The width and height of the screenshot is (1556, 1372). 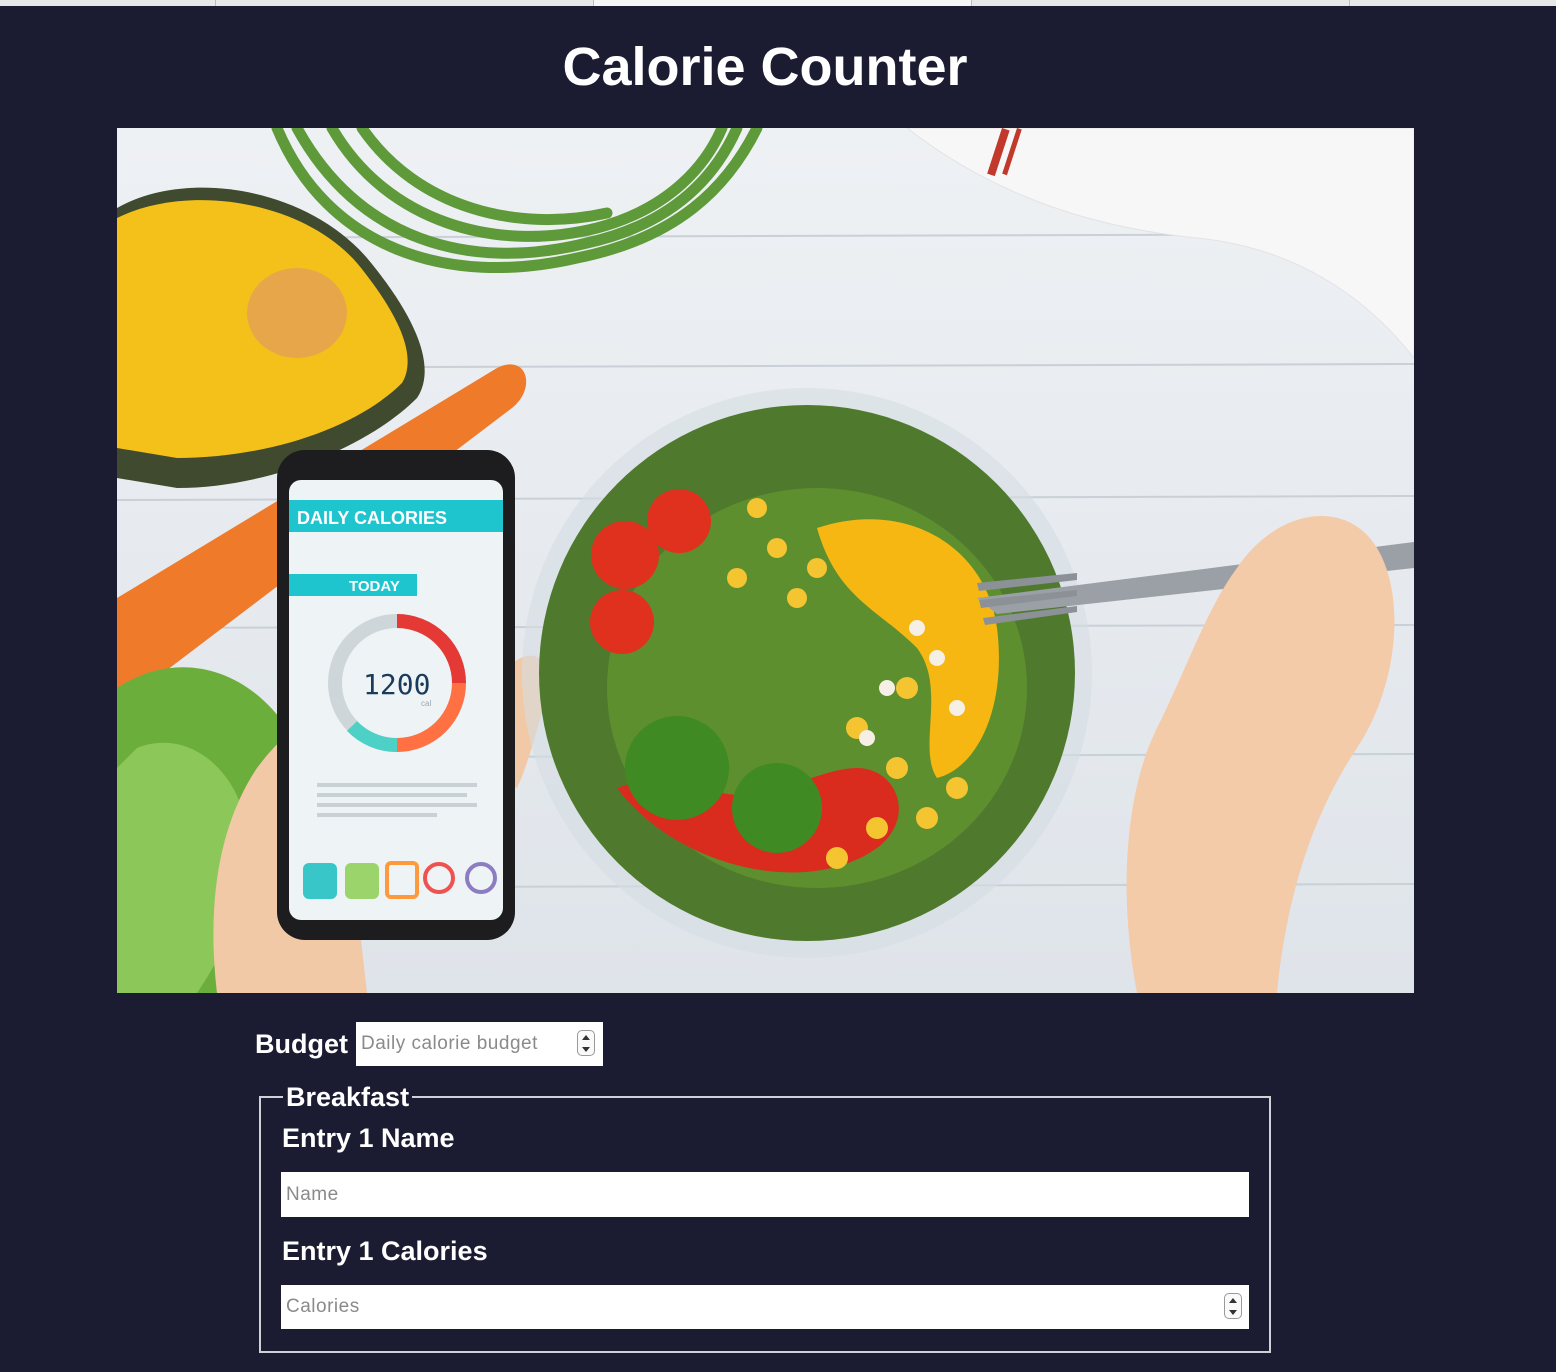 I want to click on budget-field-wrapper, so click(x=479, y=1044).